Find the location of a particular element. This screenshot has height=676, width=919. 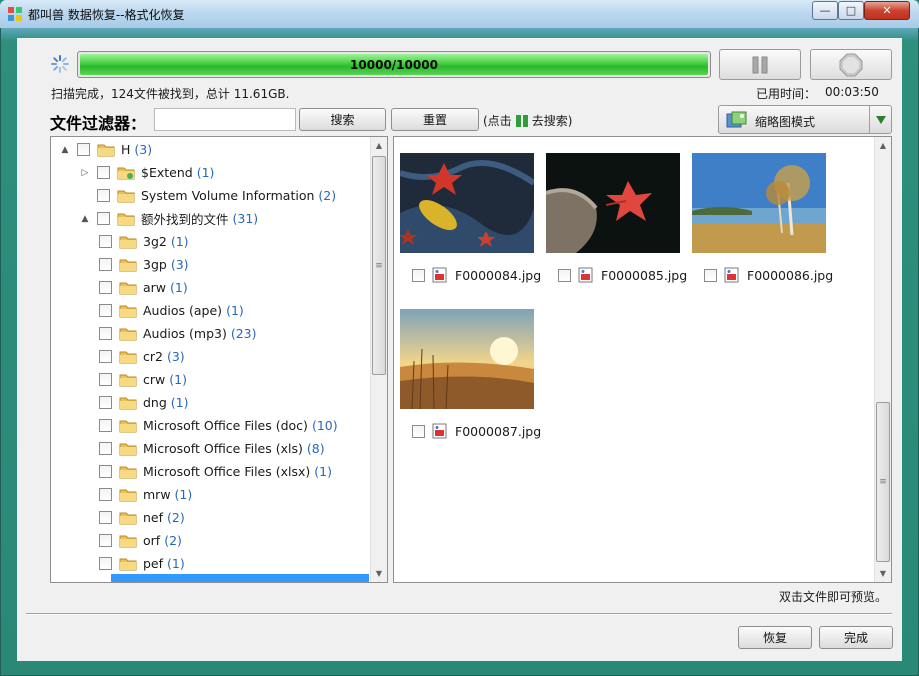

elapsed-time-label: 已用时间： is located at coordinates (786, 94).